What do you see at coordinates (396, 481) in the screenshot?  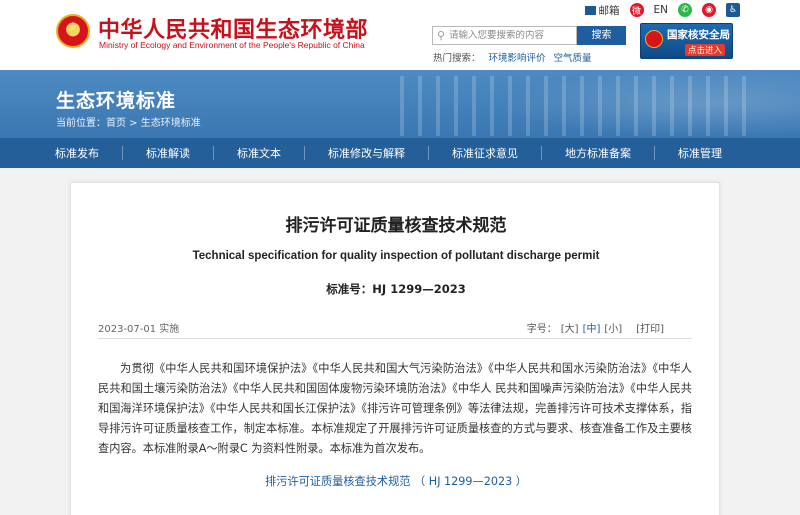 I see `document-download-link: 排污许可证质量核查技术规范 （ HJ 1299—2023 ）` at bounding box center [396, 481].